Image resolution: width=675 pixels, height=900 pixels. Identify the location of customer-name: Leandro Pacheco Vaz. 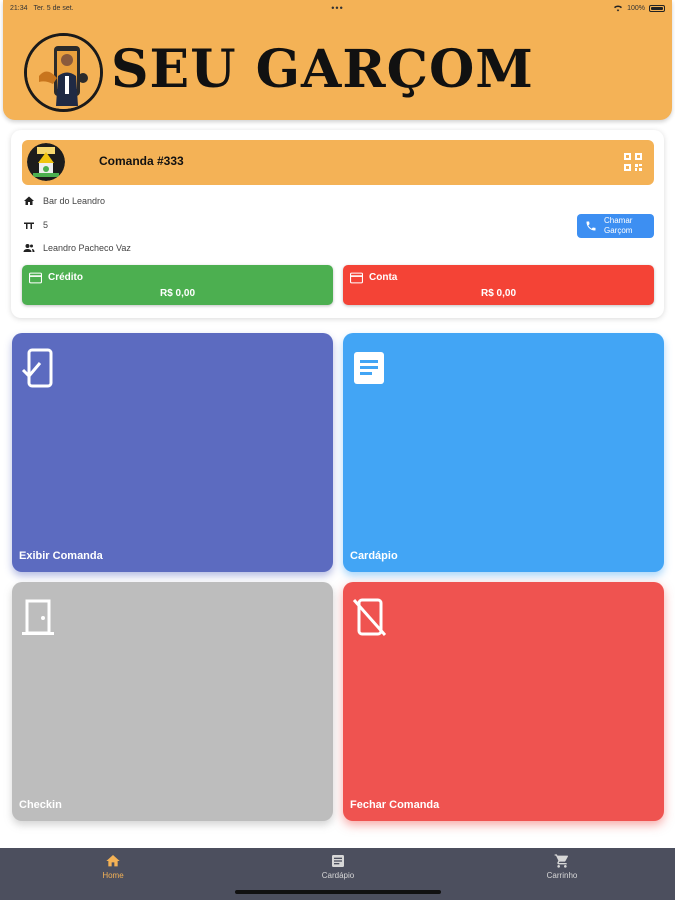
(87, 248).